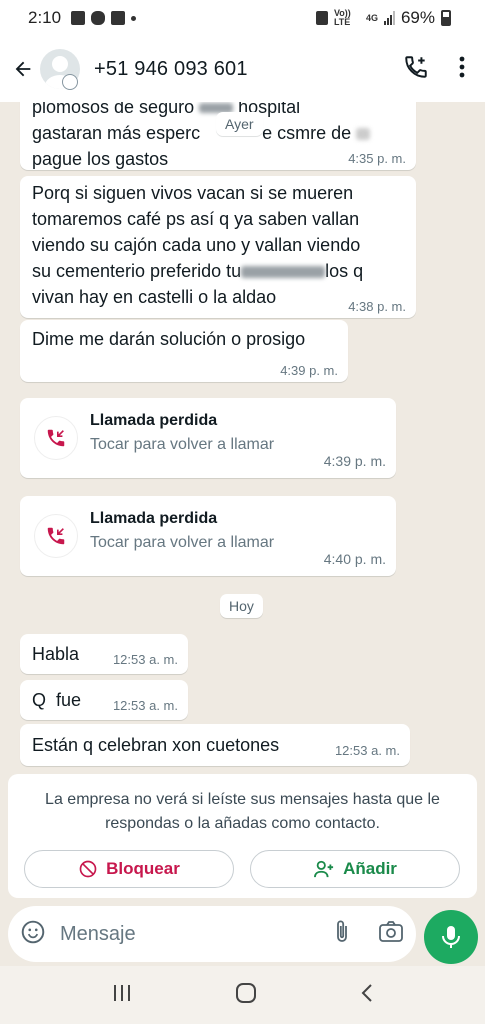 The width and height of the screenshot is (485, 1024). I want to click on recents-icon, so click(122, 995).